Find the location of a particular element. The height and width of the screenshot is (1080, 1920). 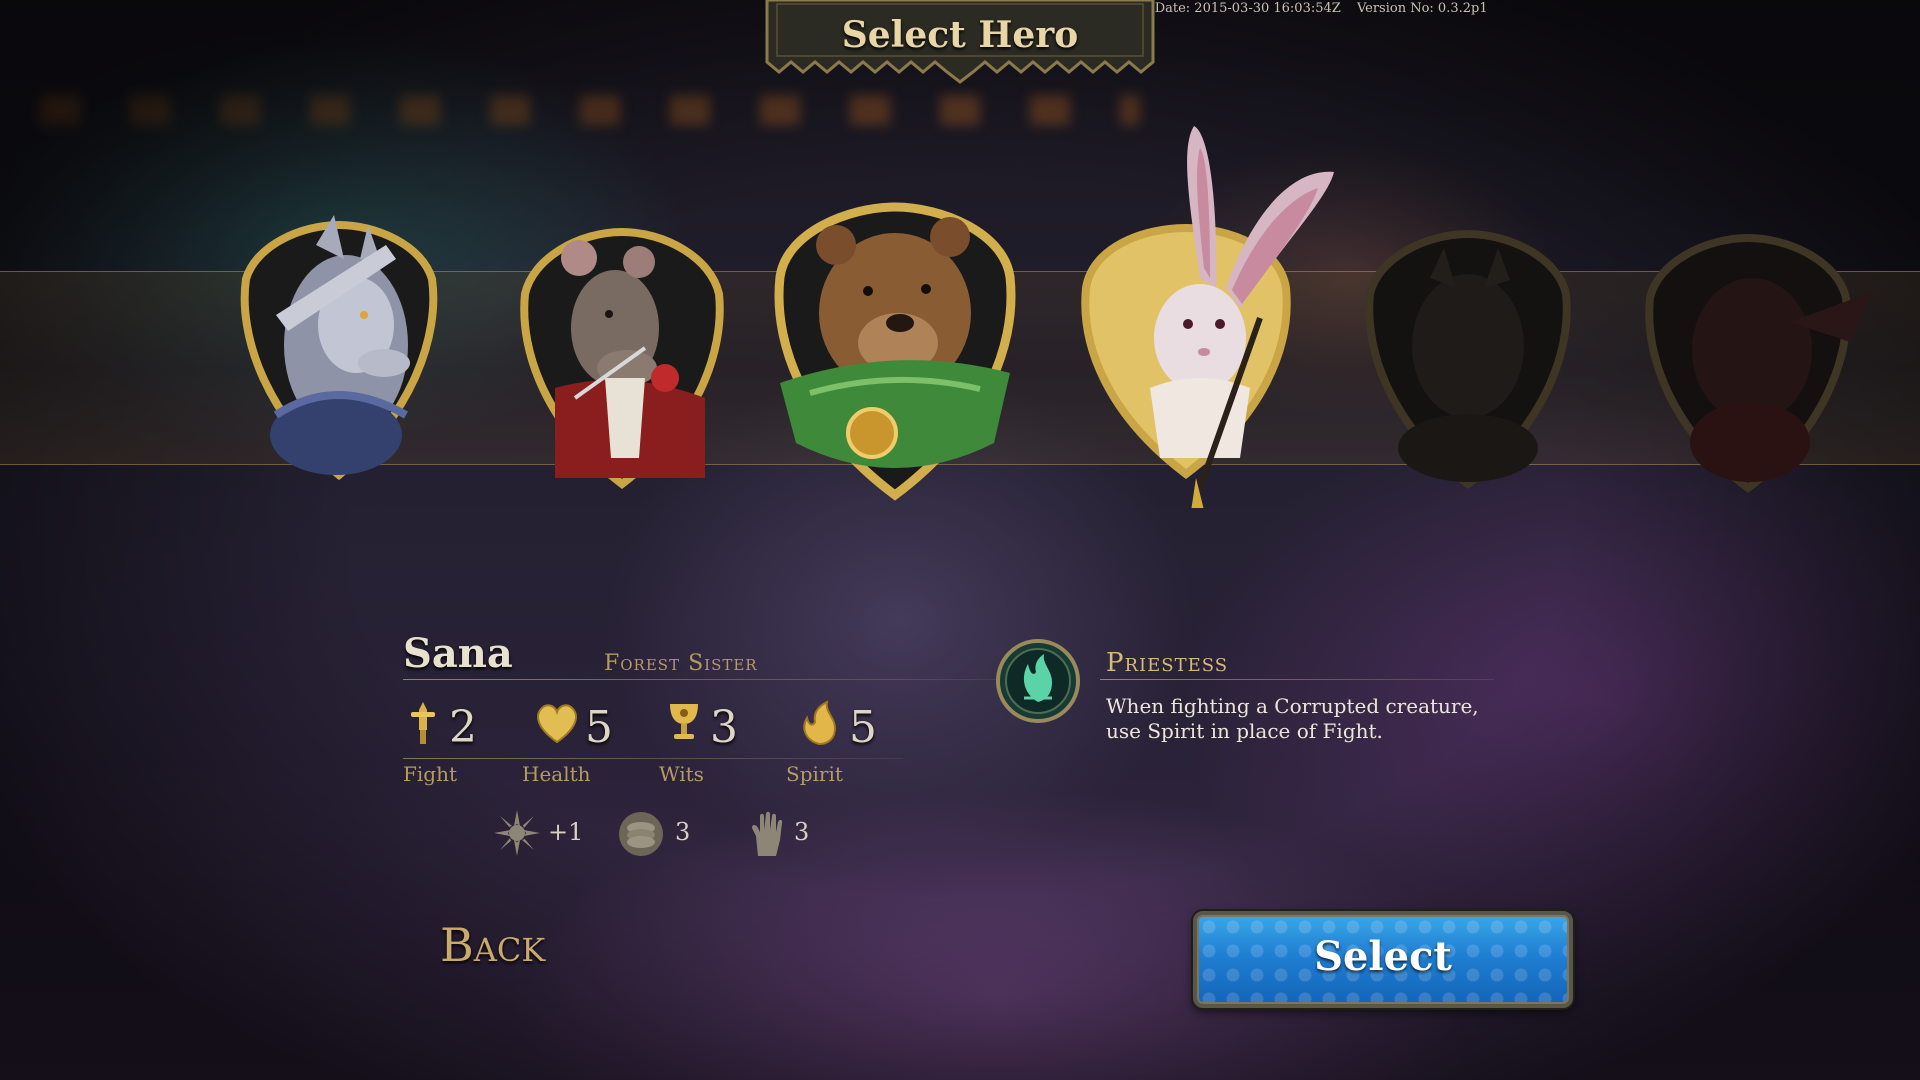

select-button: Select is located at coordinates (1383, 959).